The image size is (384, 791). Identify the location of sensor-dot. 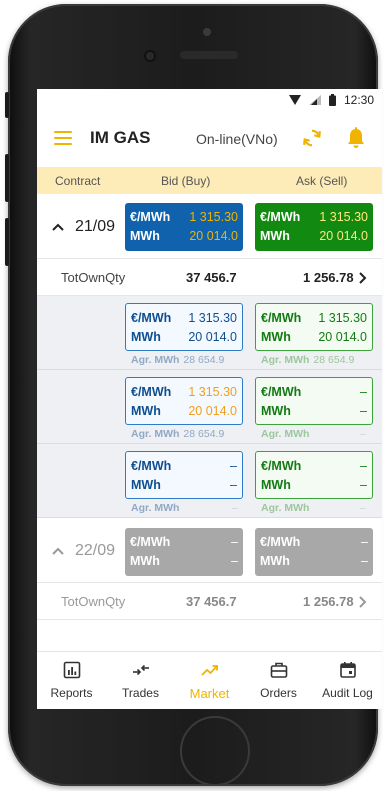
(207, 32).